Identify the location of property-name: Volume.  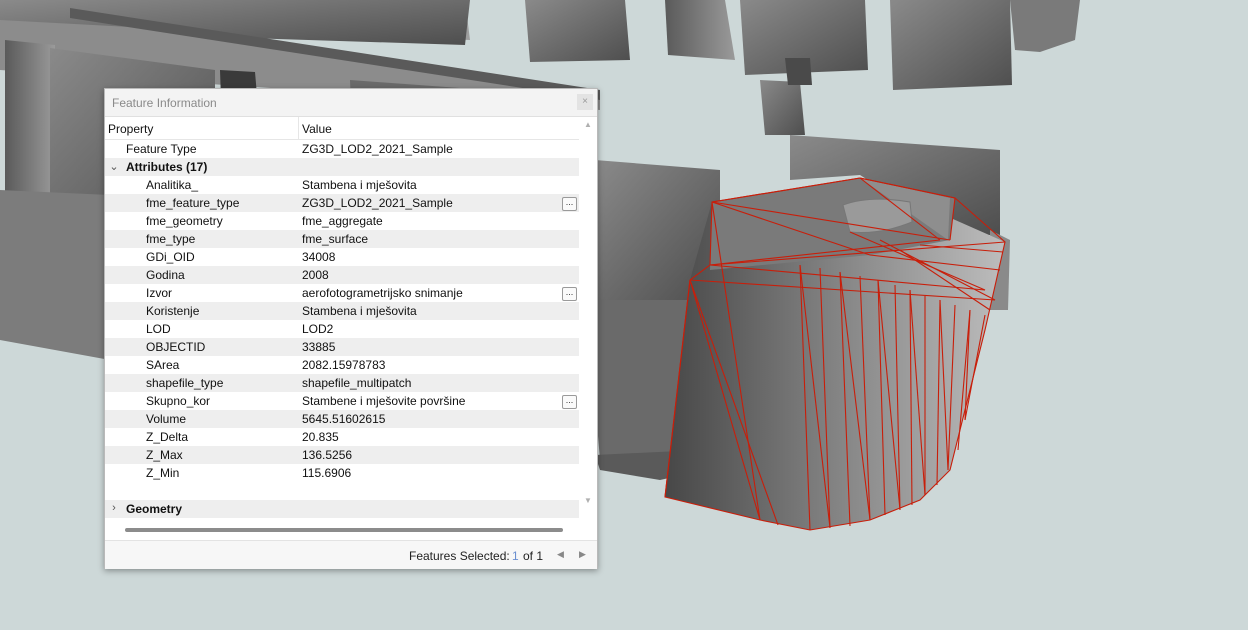
(166, 419).